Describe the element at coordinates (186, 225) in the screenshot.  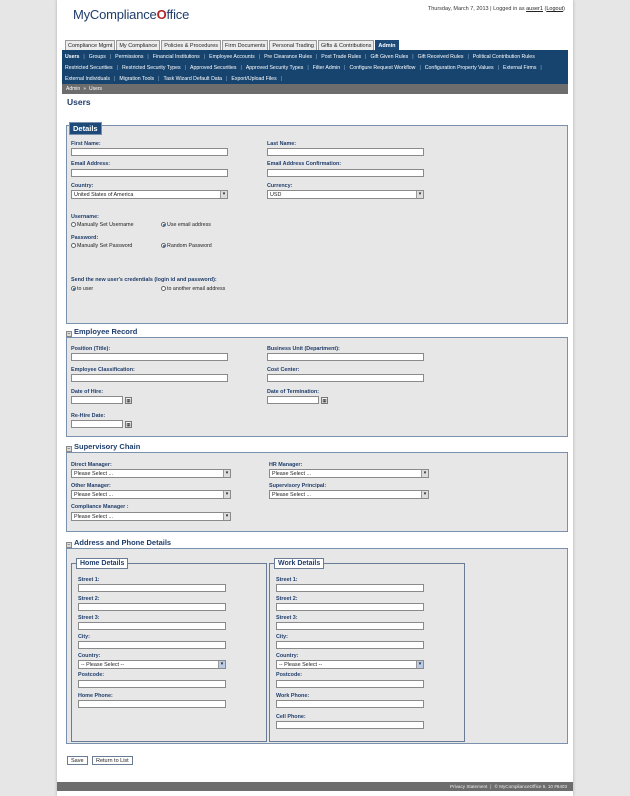
I see `use-email-radio: Use email address` at that location.